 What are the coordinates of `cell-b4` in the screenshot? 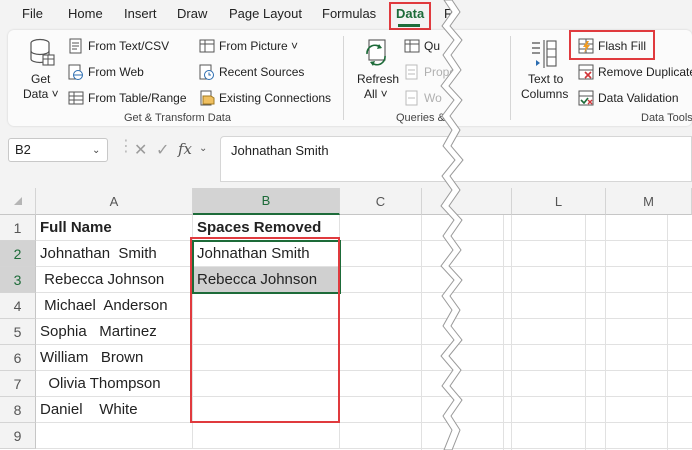 It's located at (266, 306).